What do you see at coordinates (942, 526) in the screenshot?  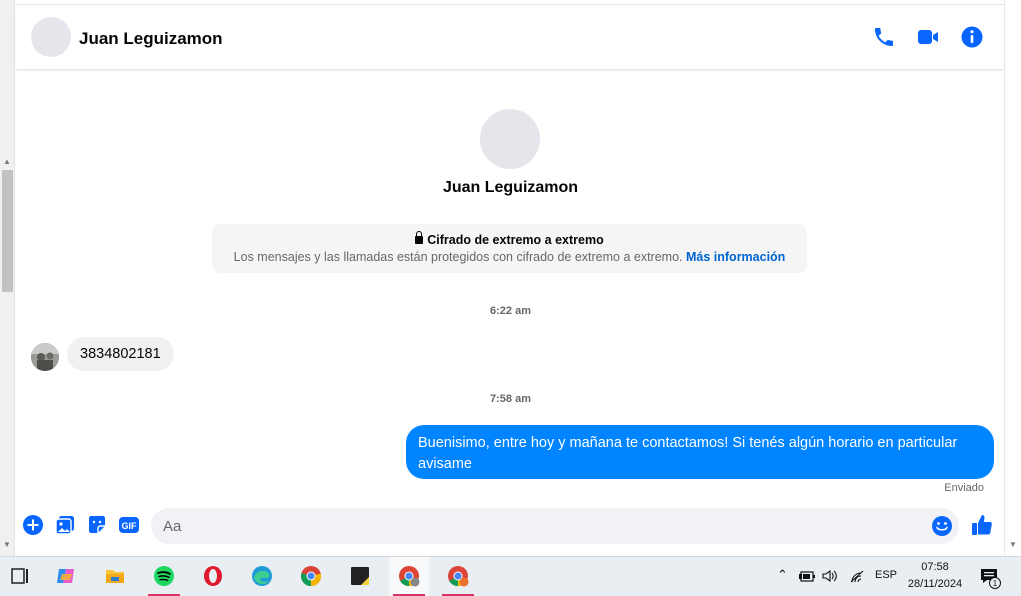 I see `emoji-icon` at bounding box center [942, 526].